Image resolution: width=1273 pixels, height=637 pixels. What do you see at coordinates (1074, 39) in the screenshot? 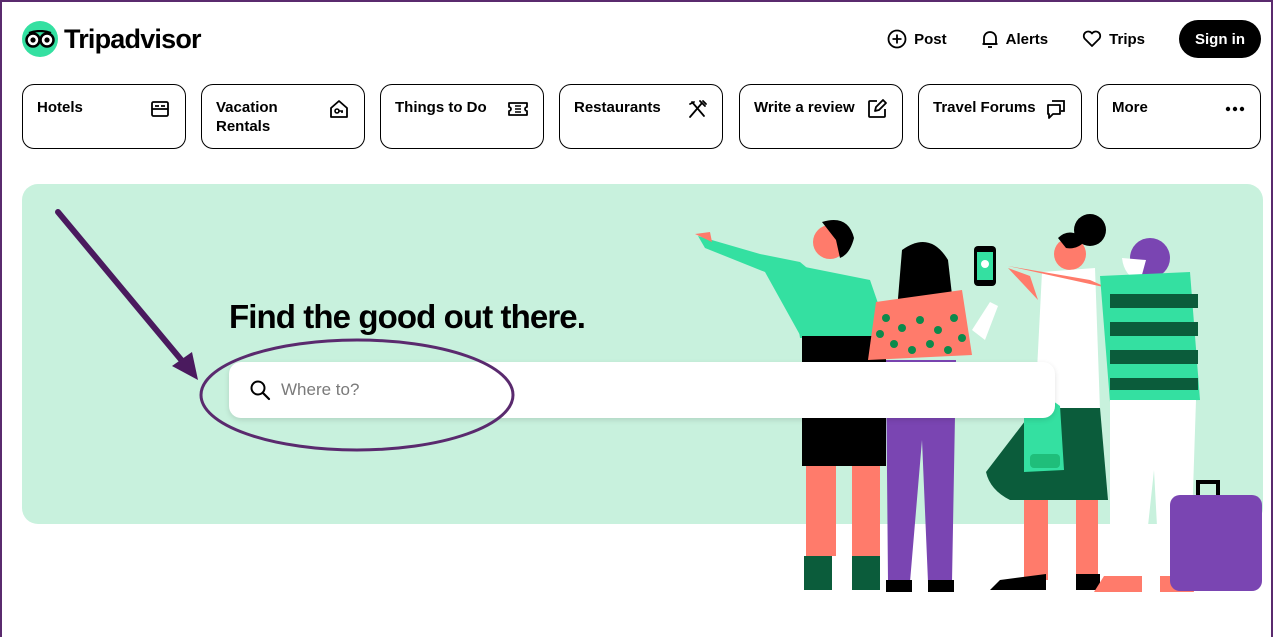
I see `top-nav: Post Alerts Trips Sign in` at bounding box center [1074, 39].